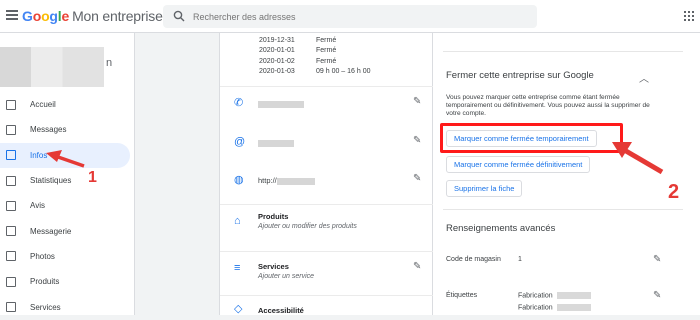 This screenshot has height=320, width=700. I want to click on annotation-number-two: 2, so click(674, 192).